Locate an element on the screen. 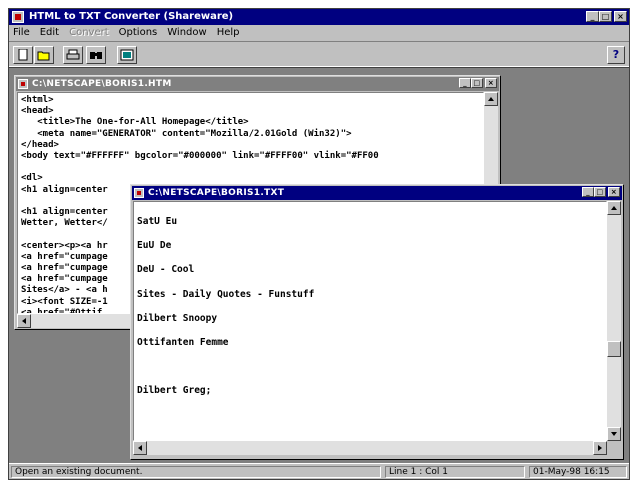 The height and width of the screenshot is (483, 637). scroll-down-icon is located at coordinates (614, 434).